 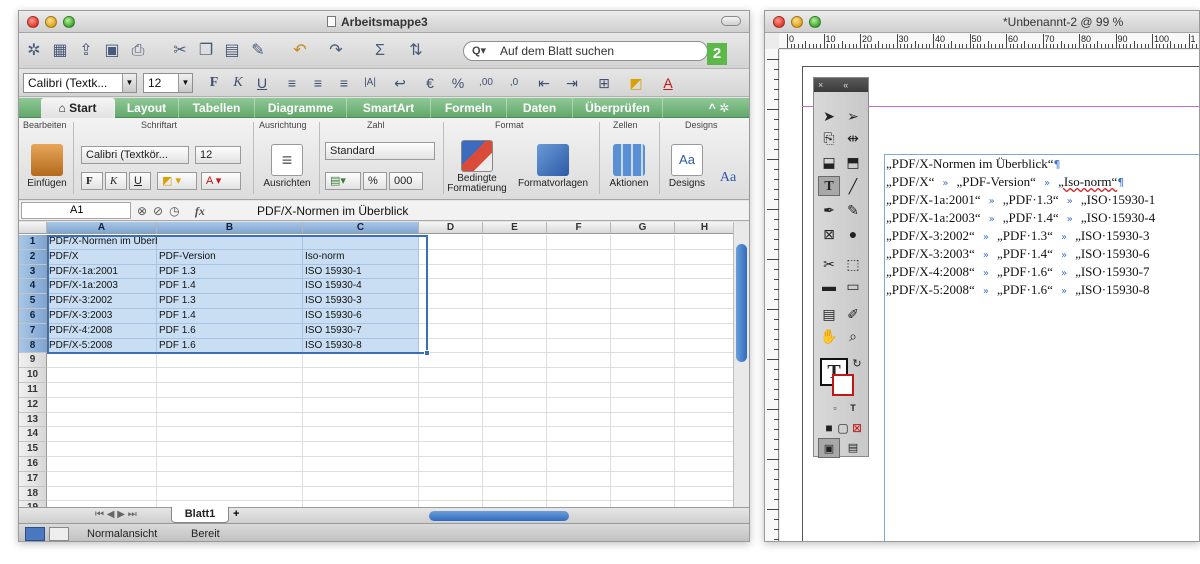 What do you see at coordinates (705, 464) in the screenshot?
I see `cell-h16` at bounding box center [705, 464].